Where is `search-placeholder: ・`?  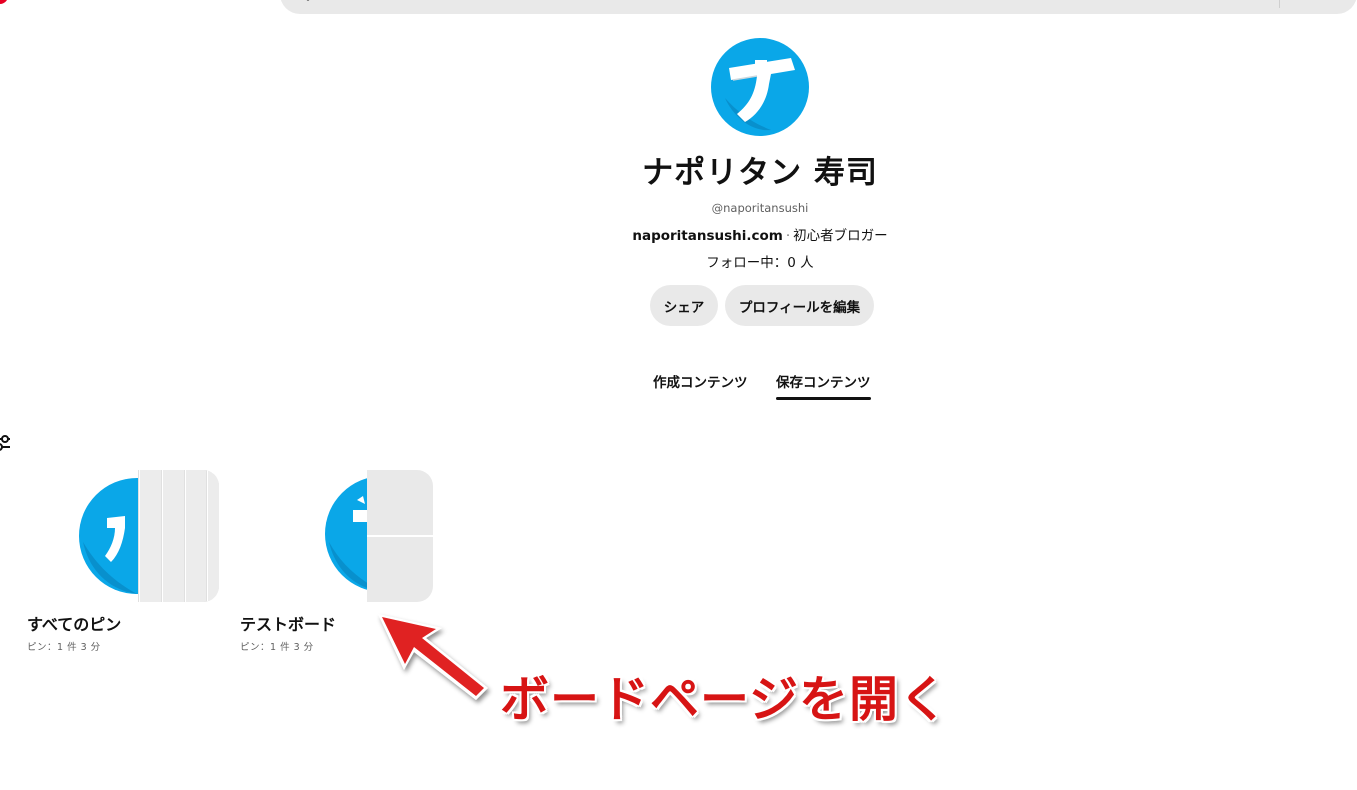
search-placeholder: ・ is located at coordinates (309, 3).